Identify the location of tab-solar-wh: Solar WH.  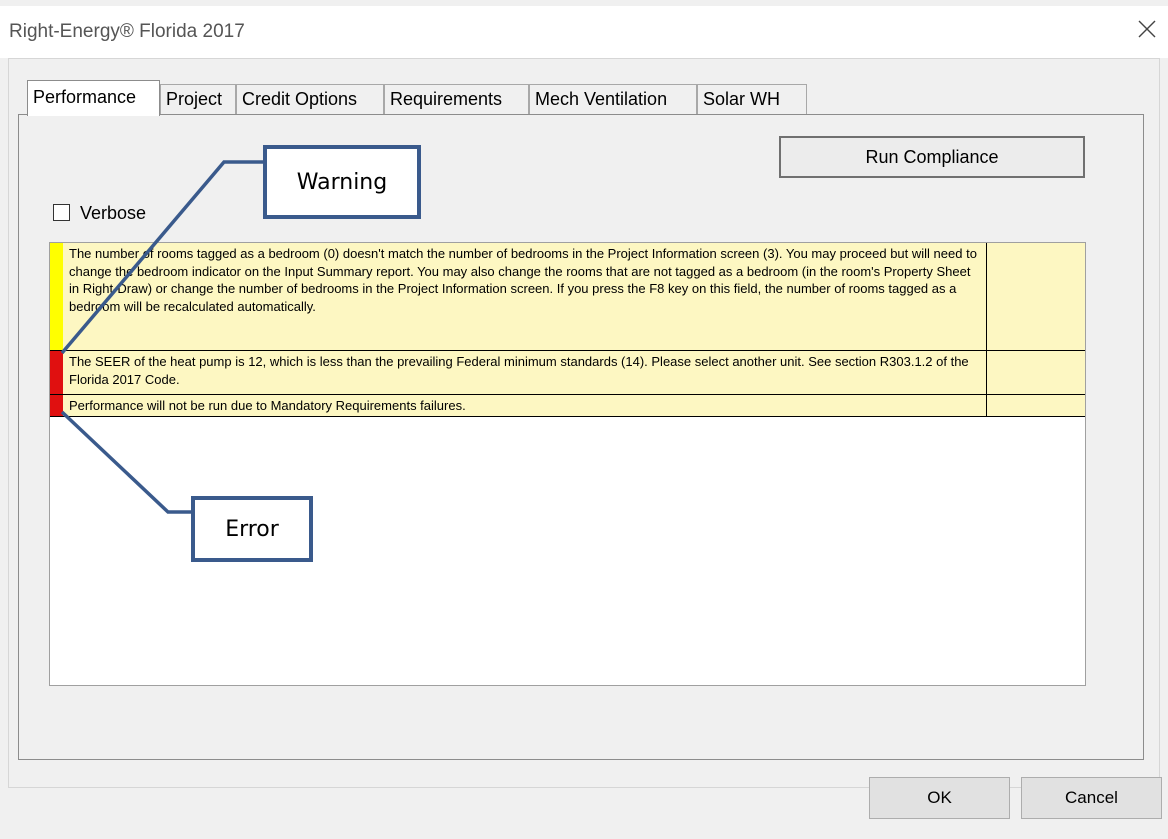
(752, 99).